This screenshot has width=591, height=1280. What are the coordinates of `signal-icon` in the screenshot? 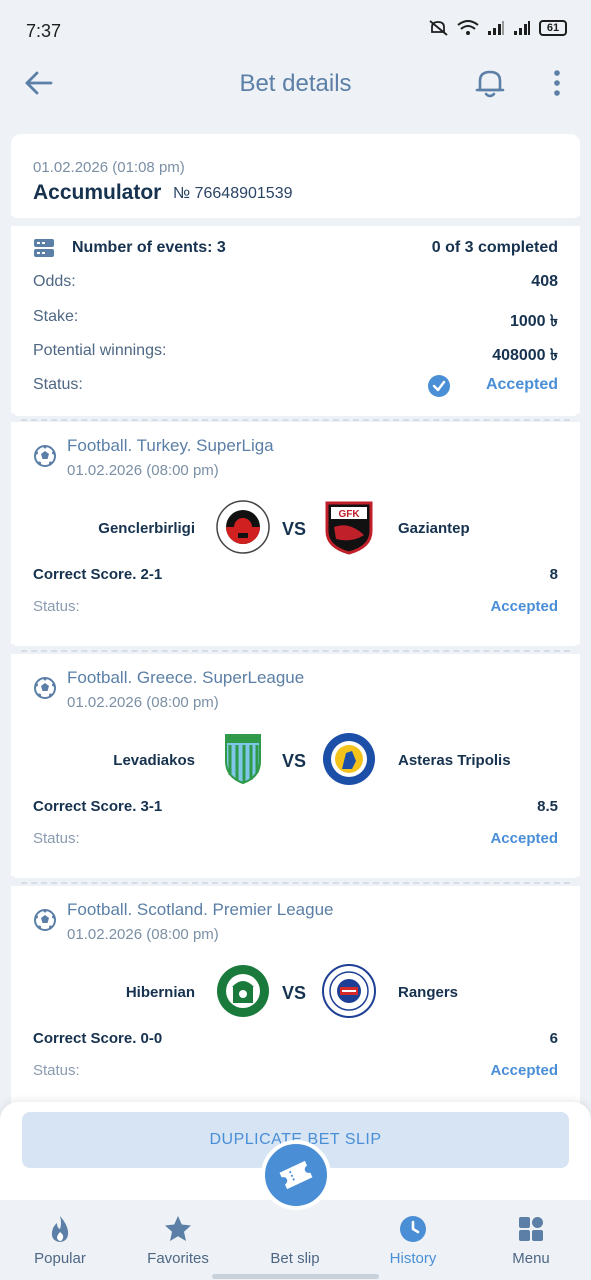 It's located at (496, 28).